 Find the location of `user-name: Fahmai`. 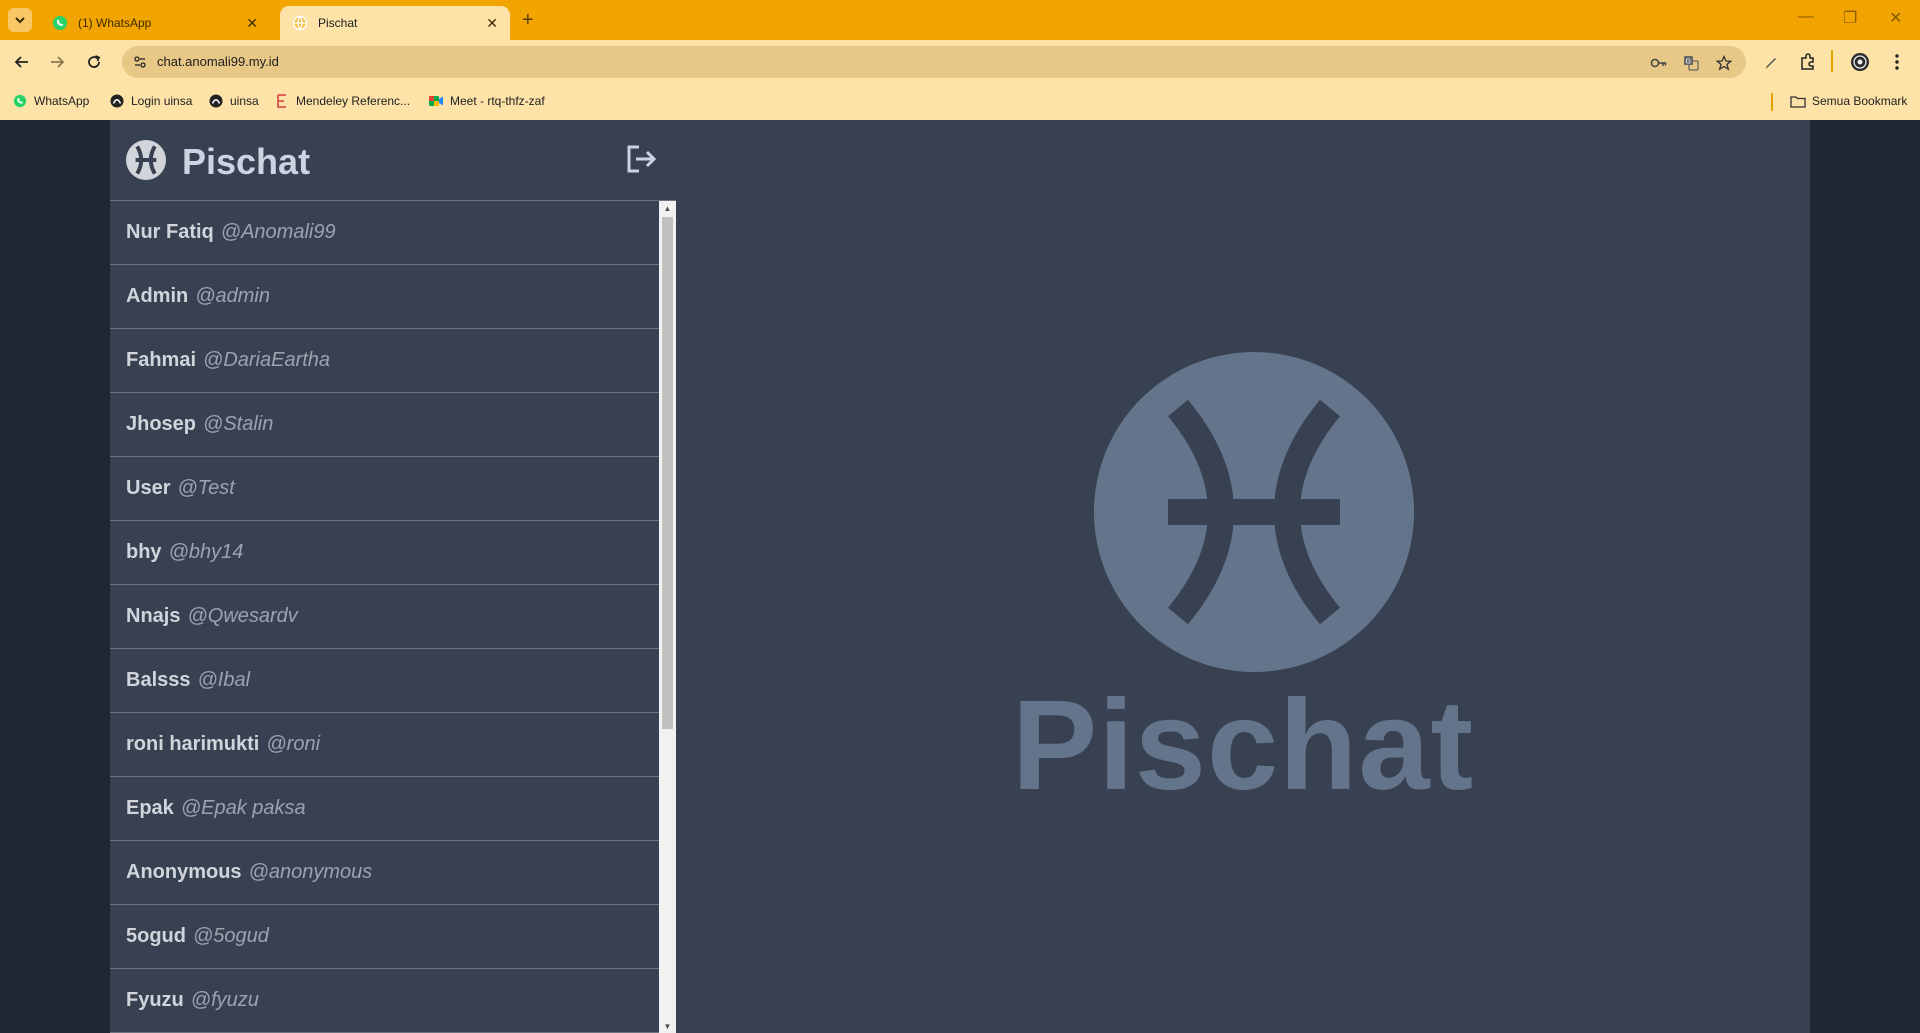

user-name: Fahmai is located at coordinates (161, 360).